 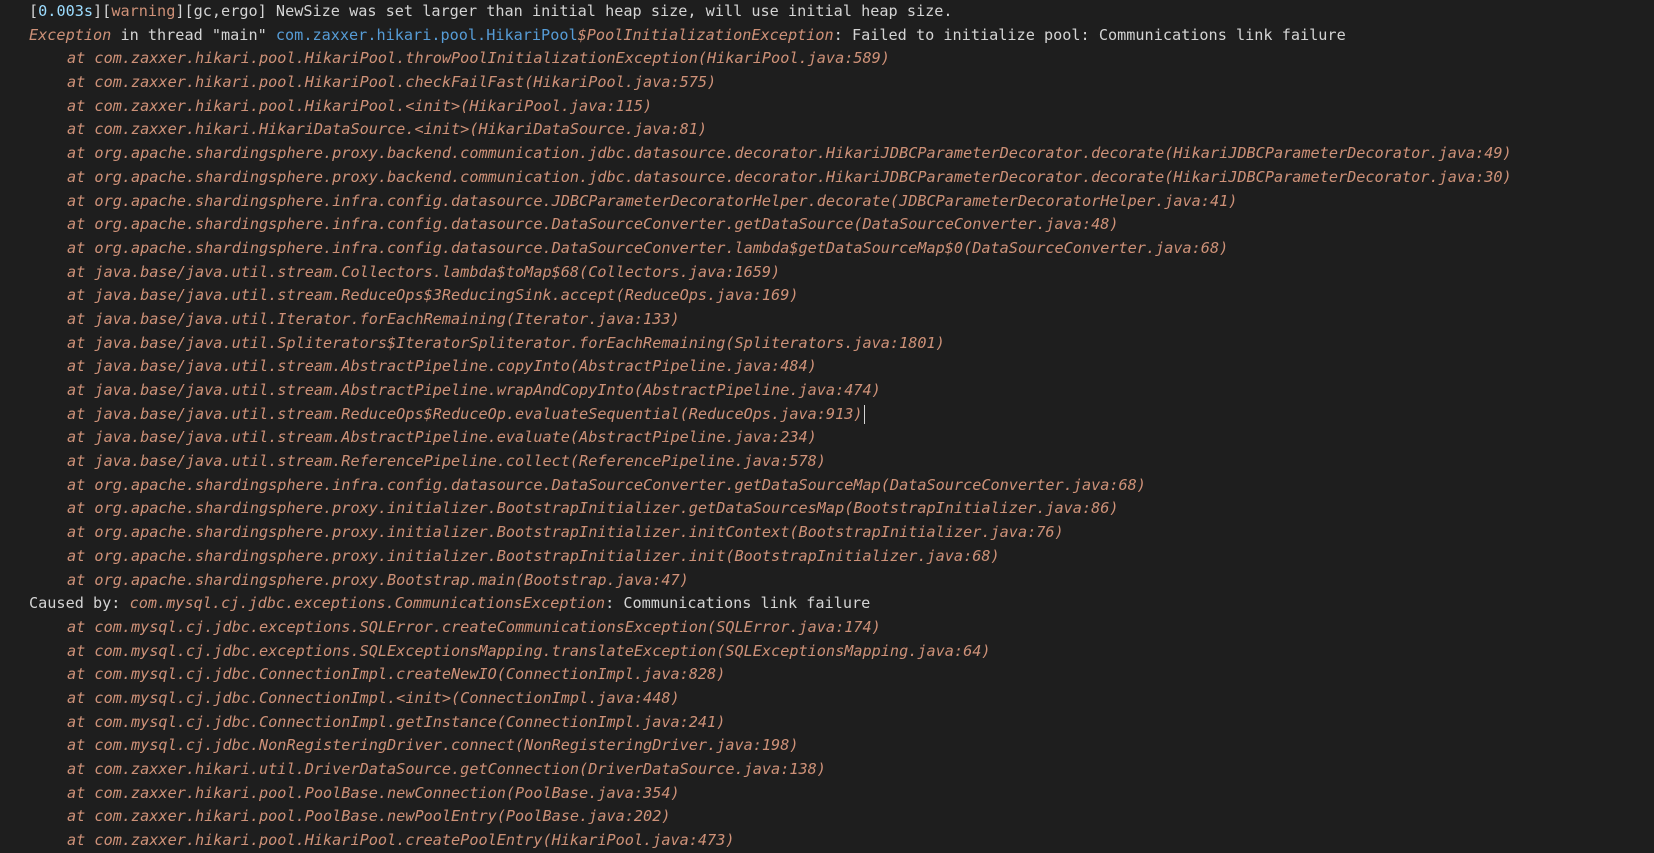 What do you see at coordinates (738, 603) in the screenshot?
I see `caused-by-message: : Communications link failure` at bounding box center [738, 603].